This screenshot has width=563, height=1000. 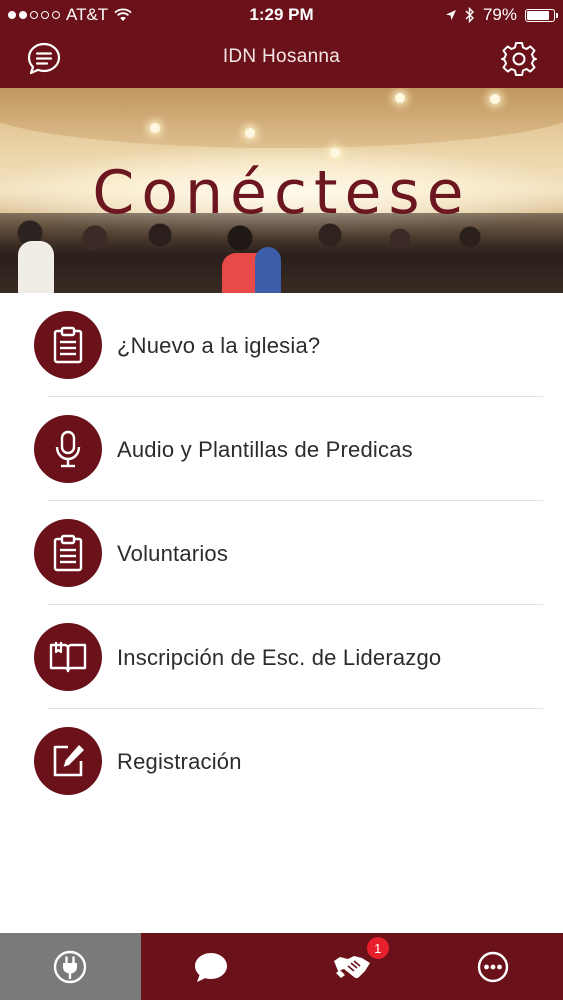 What do you see at coordinates (68, 657) in the screenshot?
I see `book-icon` at bounding box center [68, 657].